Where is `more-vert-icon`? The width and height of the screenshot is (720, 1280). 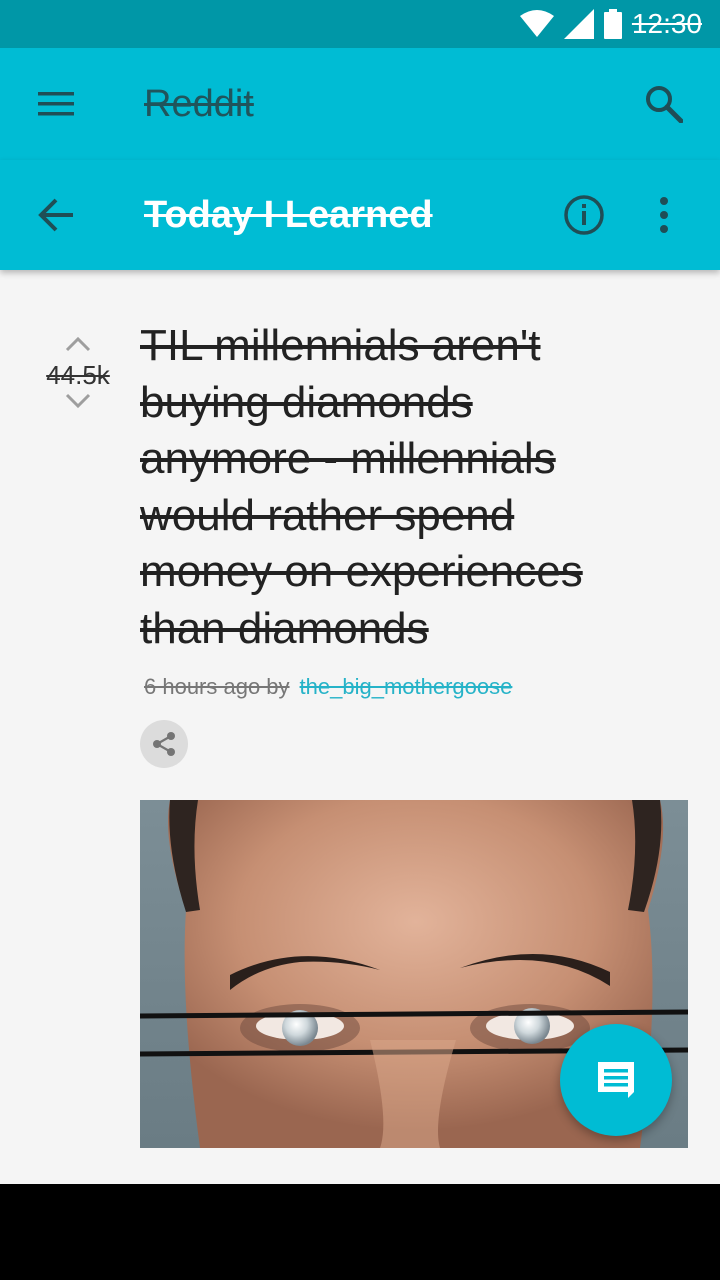 more-vert-icon is located at coordinates (664, 215).